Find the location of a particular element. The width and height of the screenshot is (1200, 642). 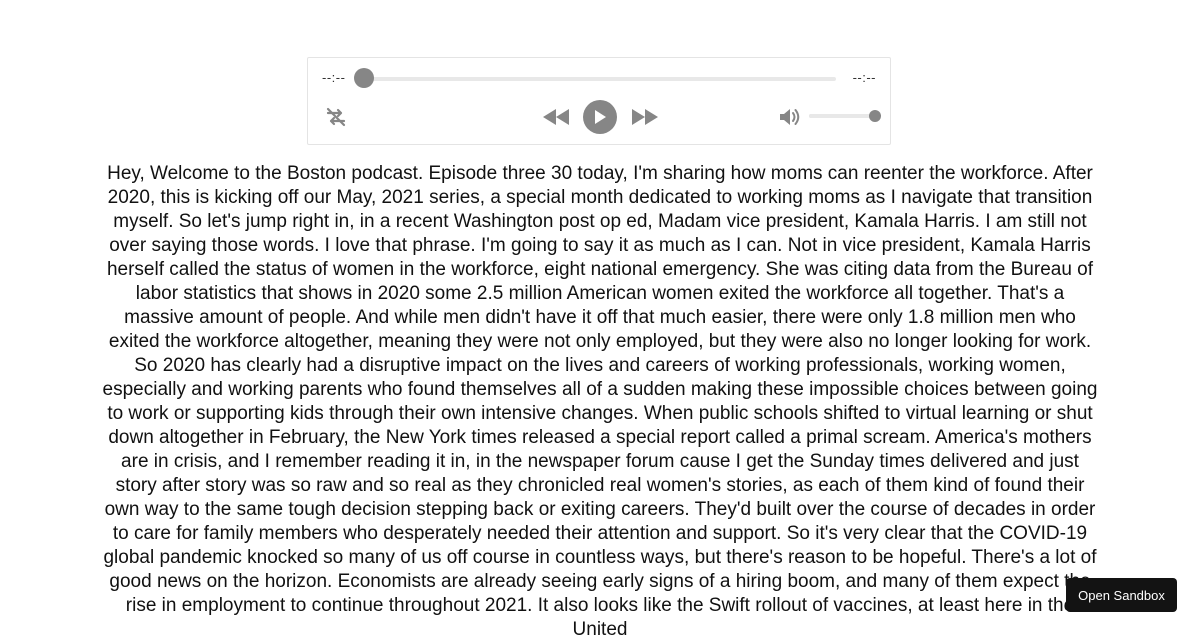

rewind-icon is located at coordinates (556, 117).